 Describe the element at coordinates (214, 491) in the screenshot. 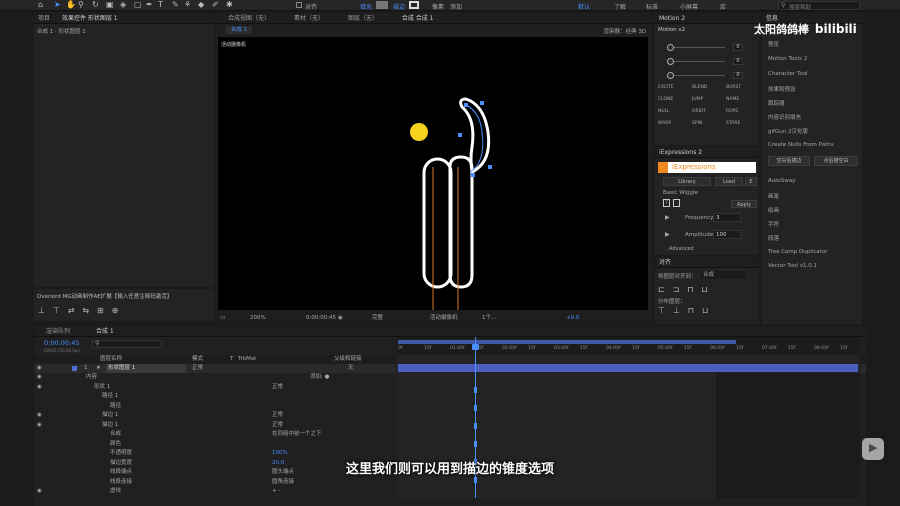

I see `property-row: ◉ 虚线 + -` at that location.